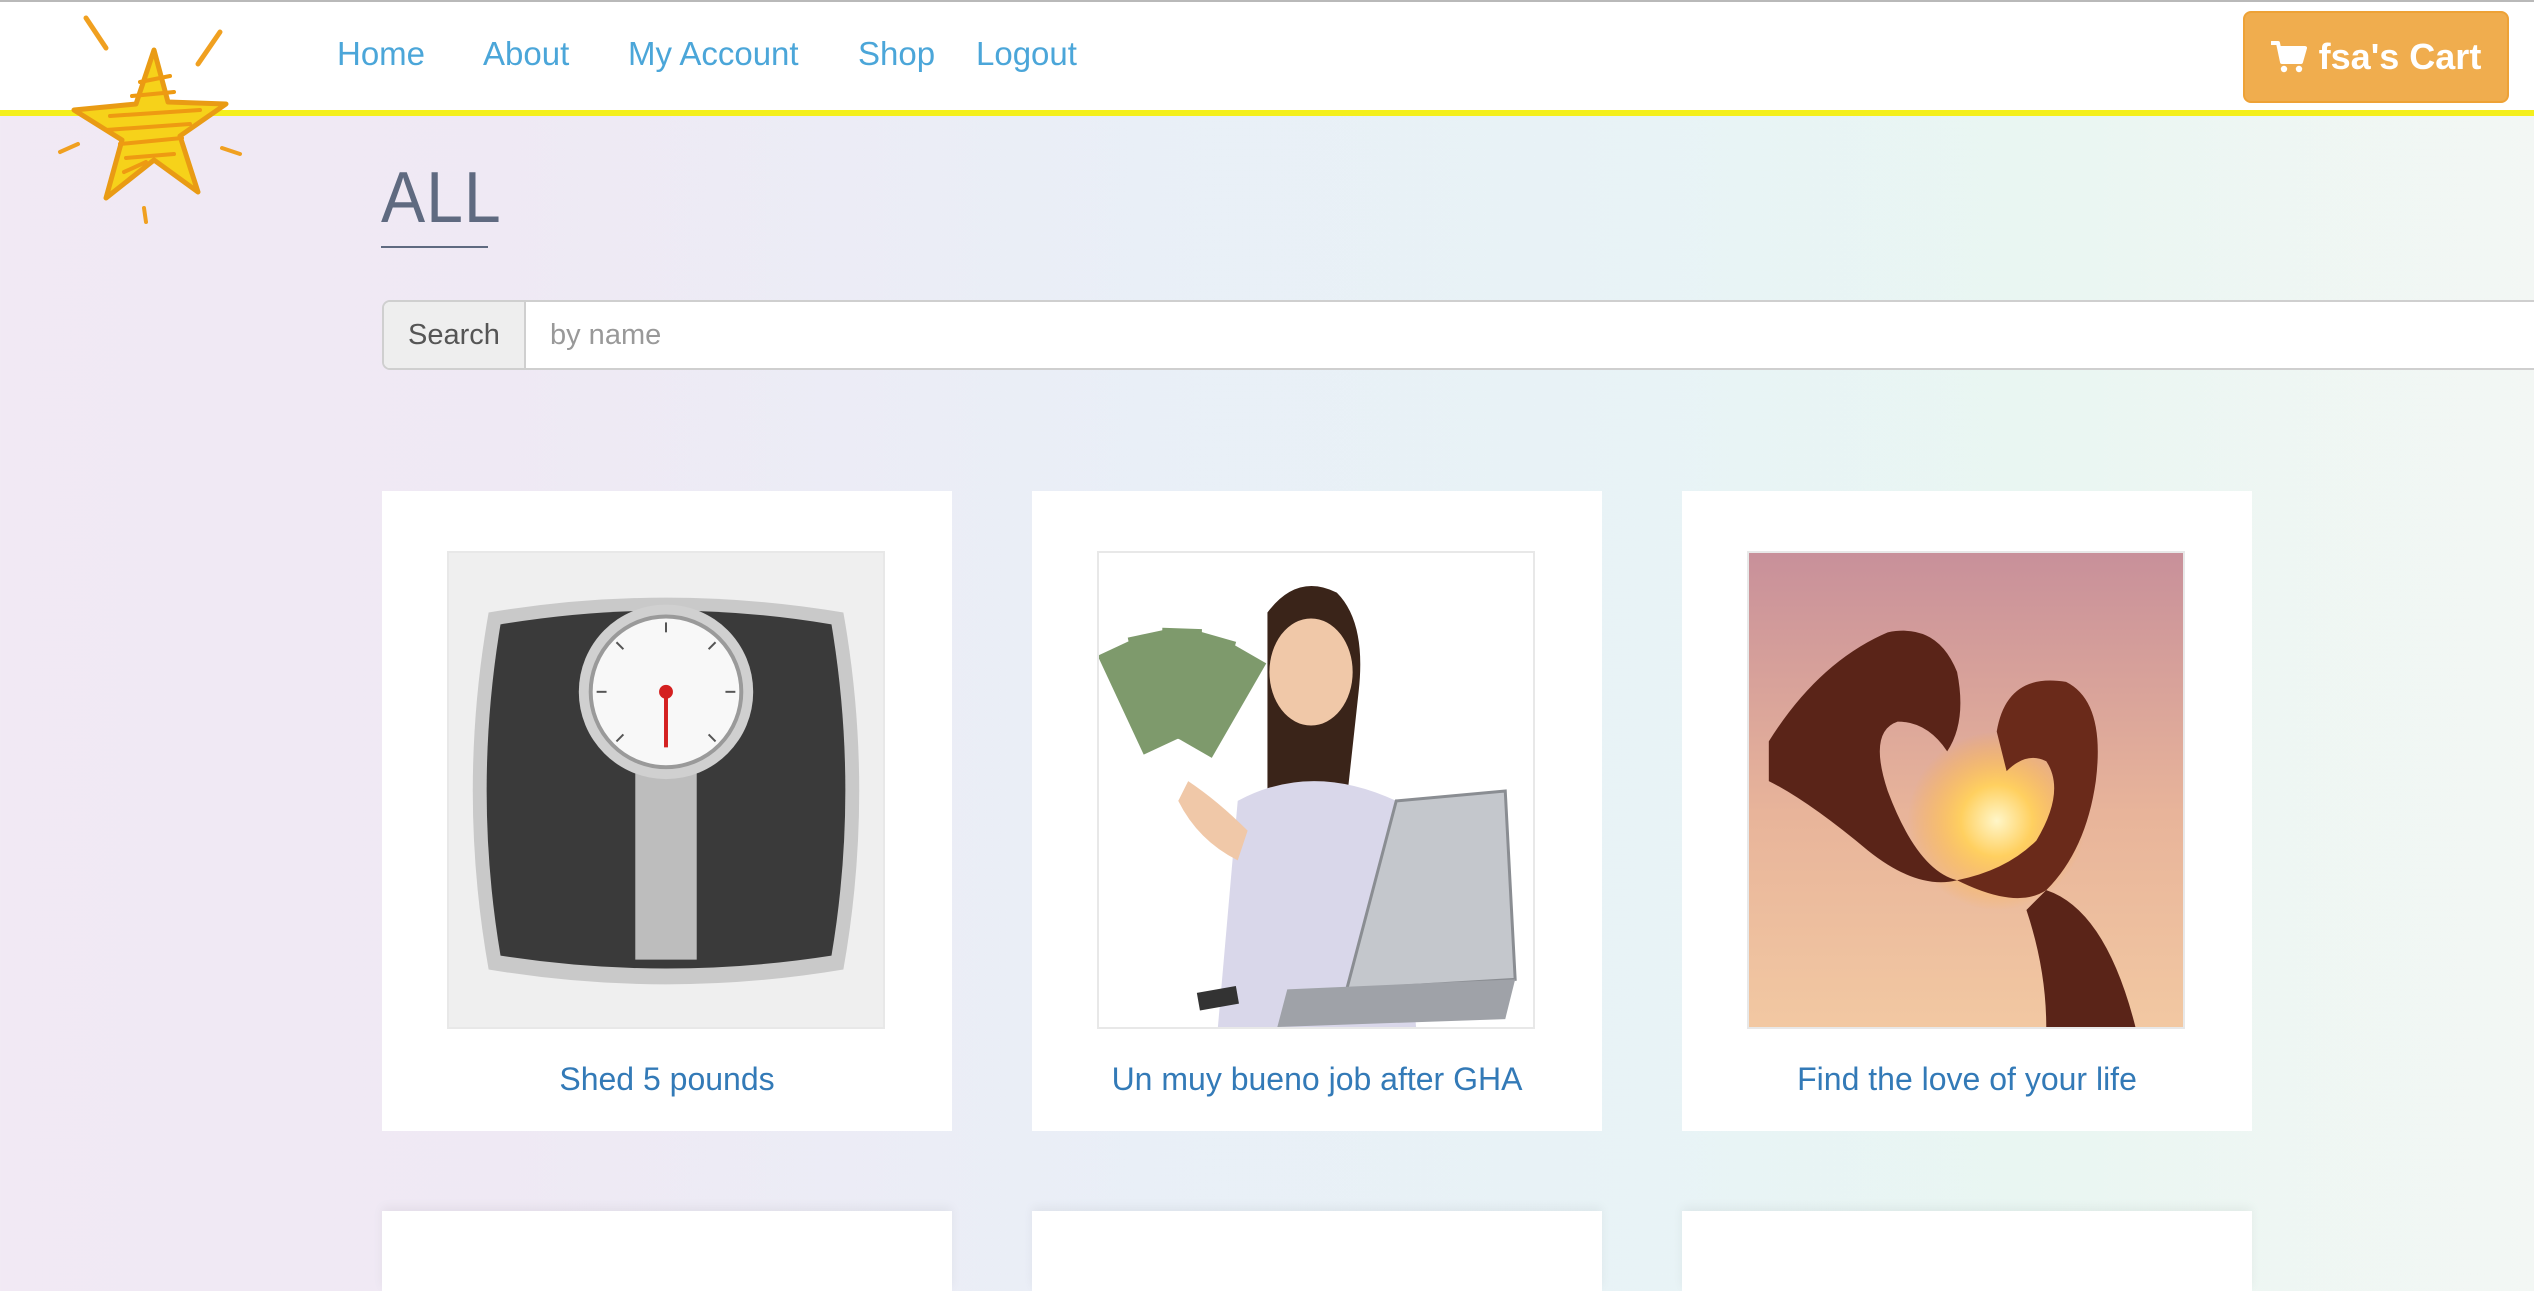 Image resolution: width=2534 pixels, height=1291 pixels. I want to click on product-card-title: Find the love of your life, so click(1967, 1079).